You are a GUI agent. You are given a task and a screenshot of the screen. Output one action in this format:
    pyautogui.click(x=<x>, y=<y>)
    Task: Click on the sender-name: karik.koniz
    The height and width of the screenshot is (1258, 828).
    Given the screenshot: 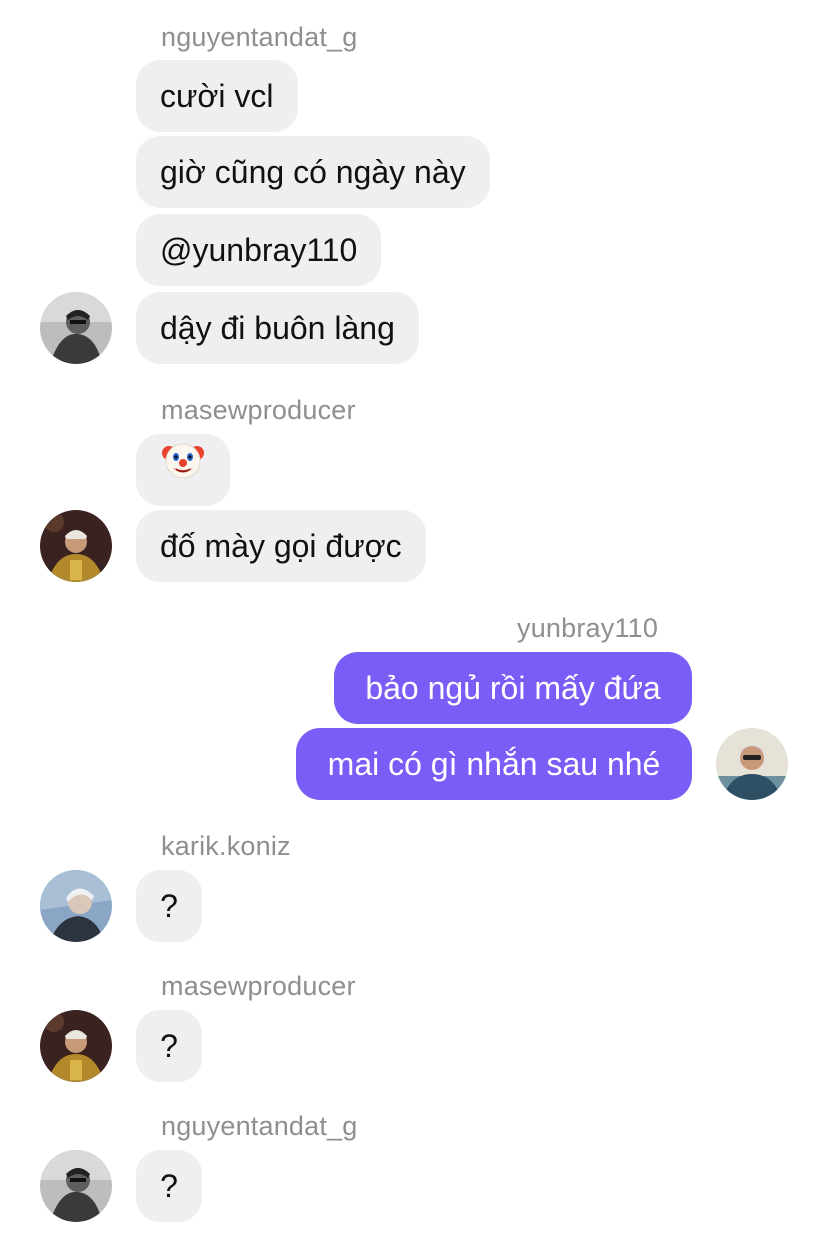 What is the action you would take?
    pyautogui.click(x=226, y=846)
    